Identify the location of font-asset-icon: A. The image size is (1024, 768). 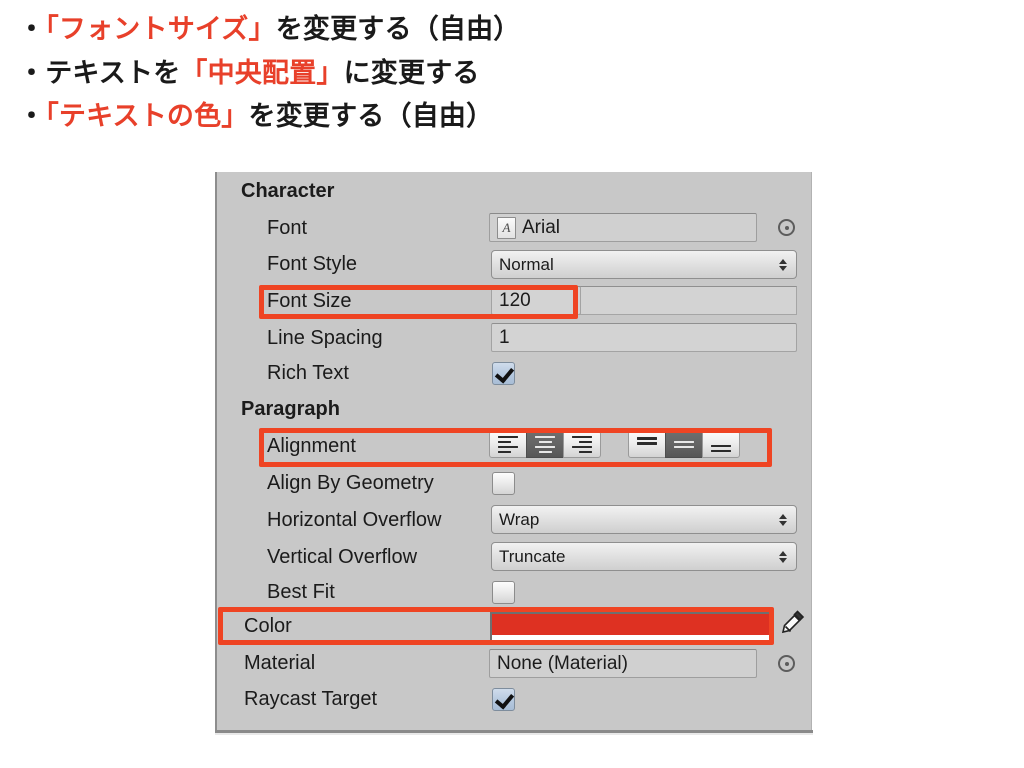
(506, 227).